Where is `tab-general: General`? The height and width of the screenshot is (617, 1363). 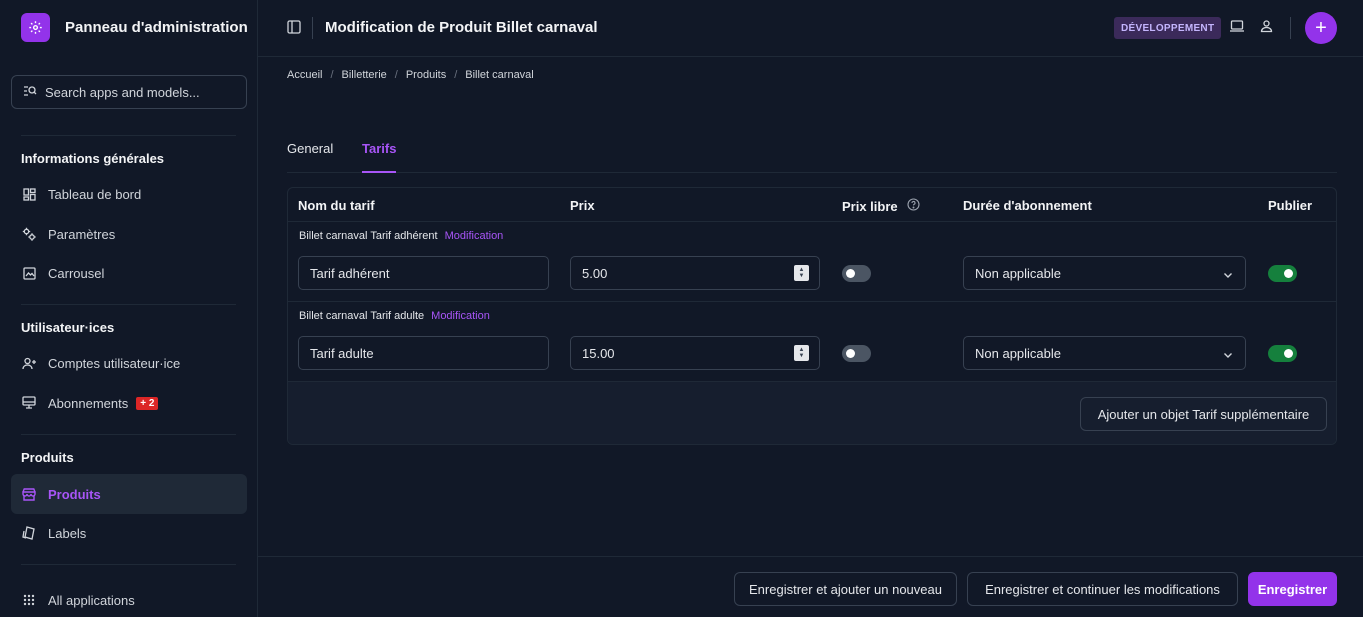
tab-general: General is located at coordinates (310, 148).